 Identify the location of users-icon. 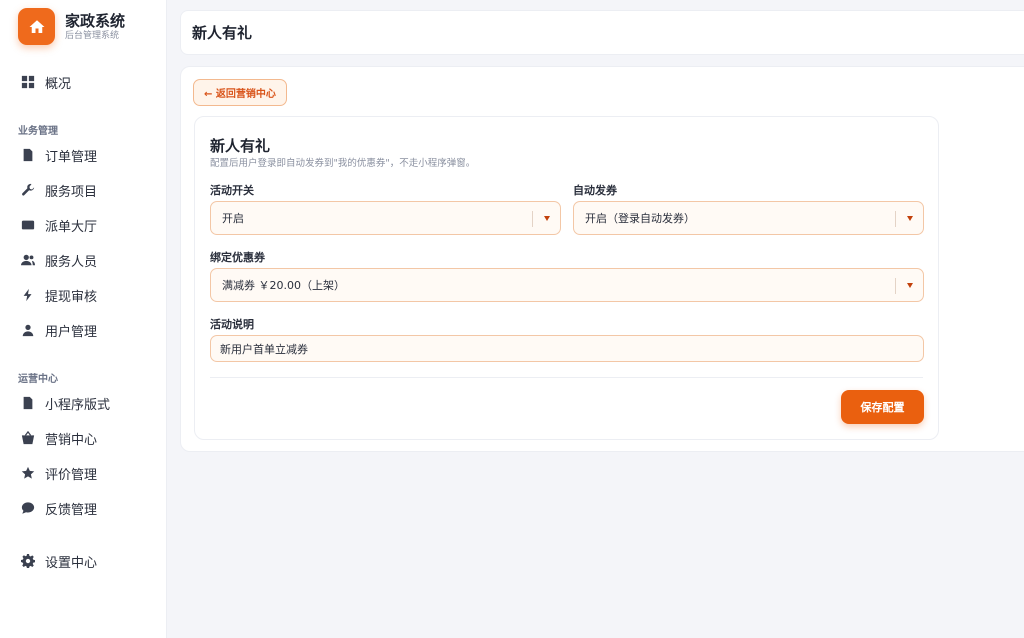
(28, 260).